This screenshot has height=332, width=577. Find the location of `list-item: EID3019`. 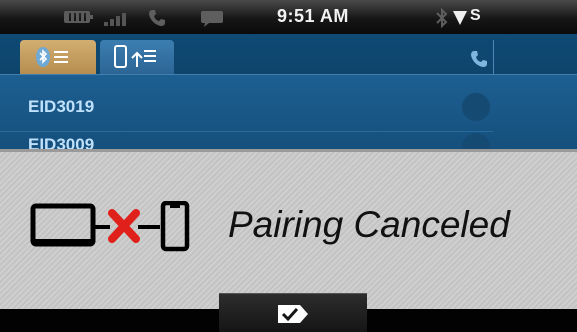

list-item: EID3019 is located at coordinates (61, 107).